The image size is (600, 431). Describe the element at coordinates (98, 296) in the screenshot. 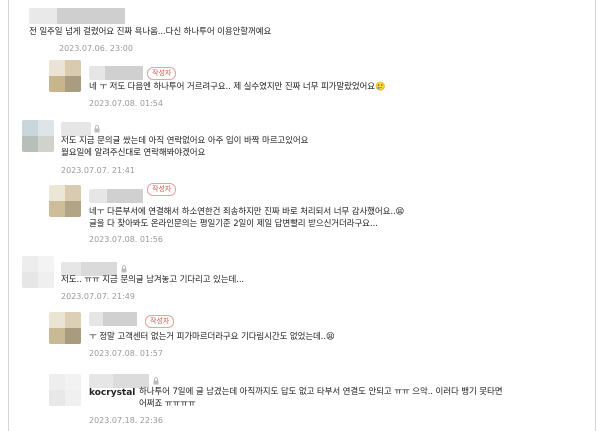

I see `comment-date: 2023.07.07. 21:49` at that location.